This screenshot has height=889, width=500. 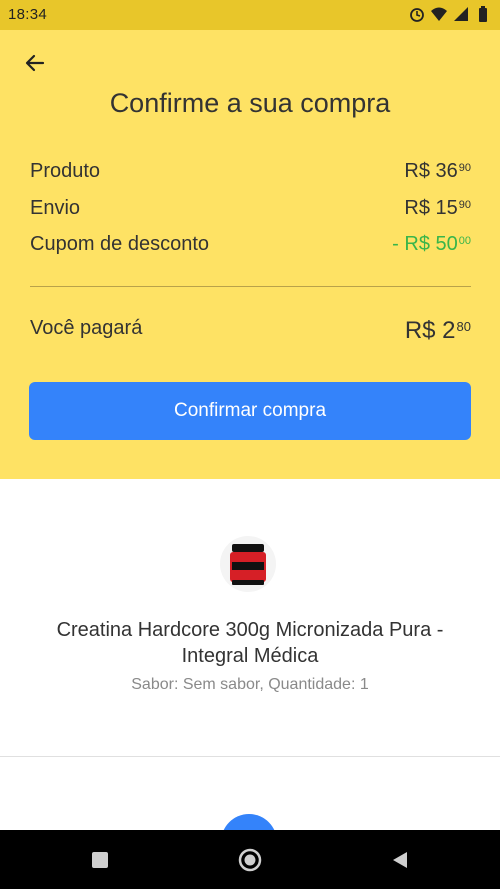 I want to click on battery-icon, so click(x=483, y=14).